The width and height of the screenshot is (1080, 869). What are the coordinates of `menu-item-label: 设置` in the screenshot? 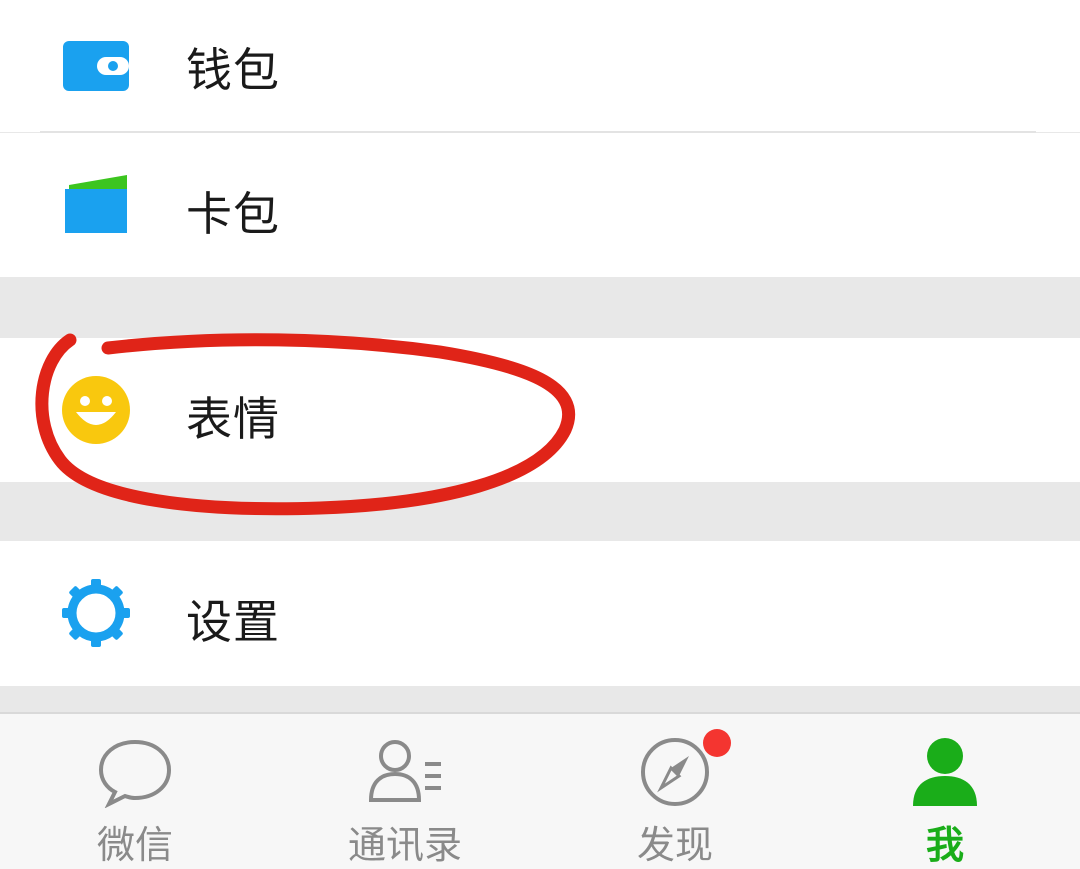 It's located at (233, 622).